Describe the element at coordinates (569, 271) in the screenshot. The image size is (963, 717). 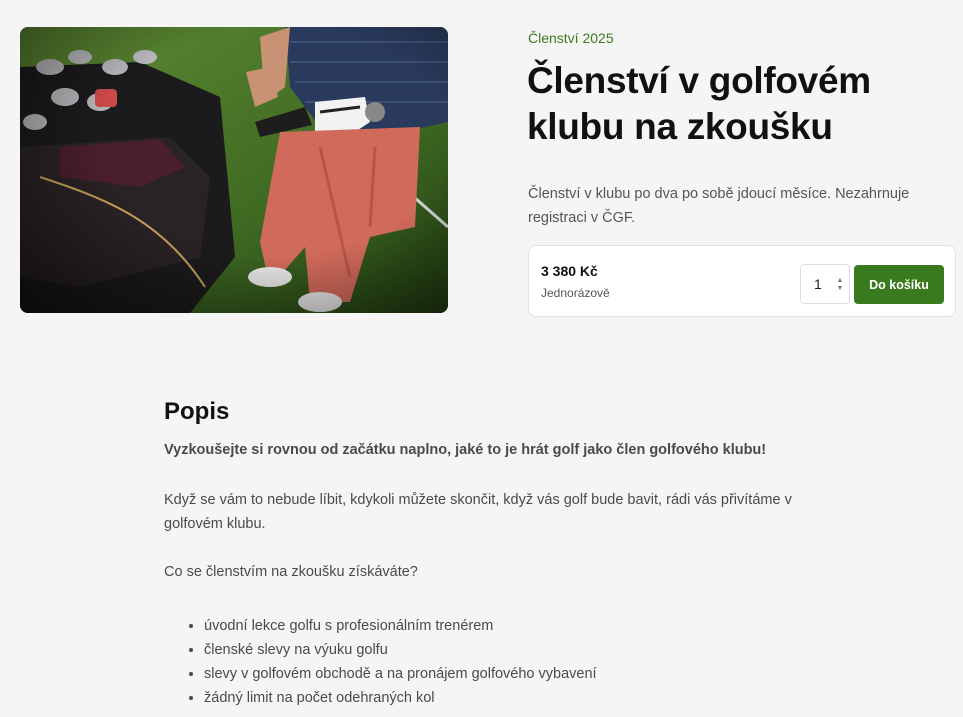
I see `price: 3 380 Kč` at that location.